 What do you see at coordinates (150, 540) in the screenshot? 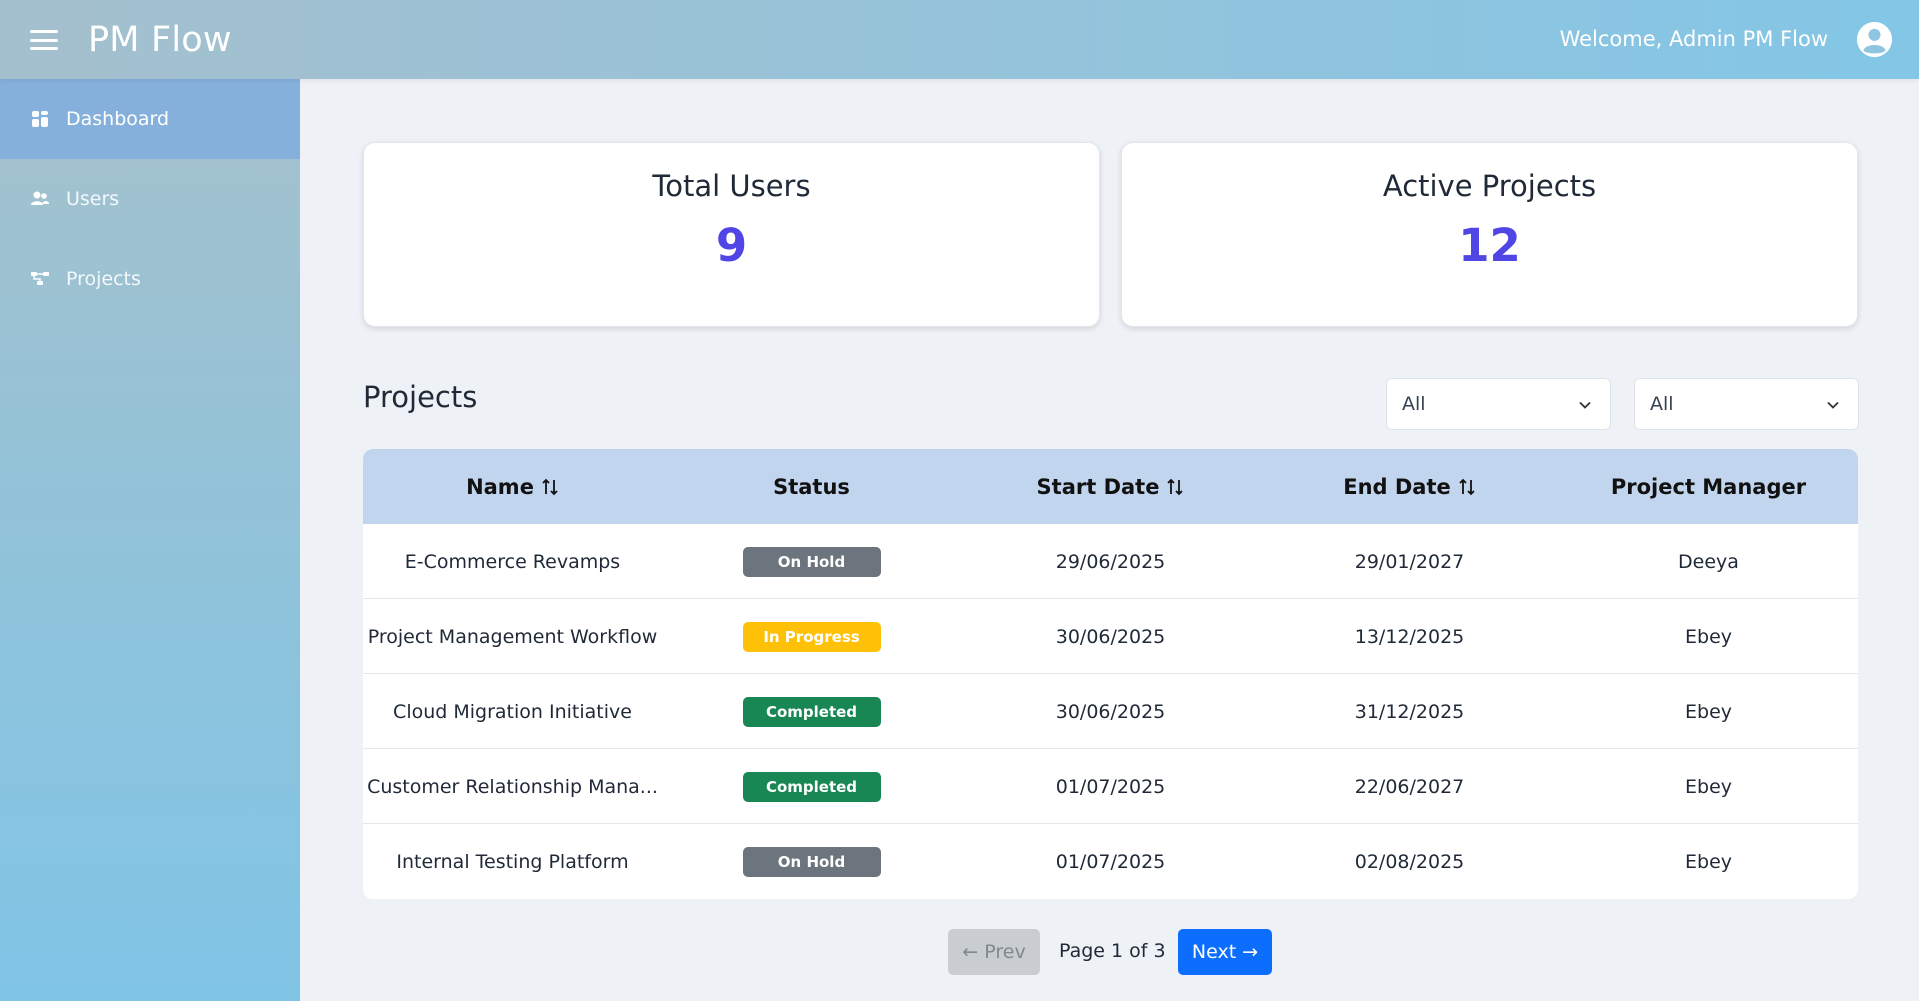
I see `sidebar: Dashboard Users Projects` at bounding box center [150, 540].